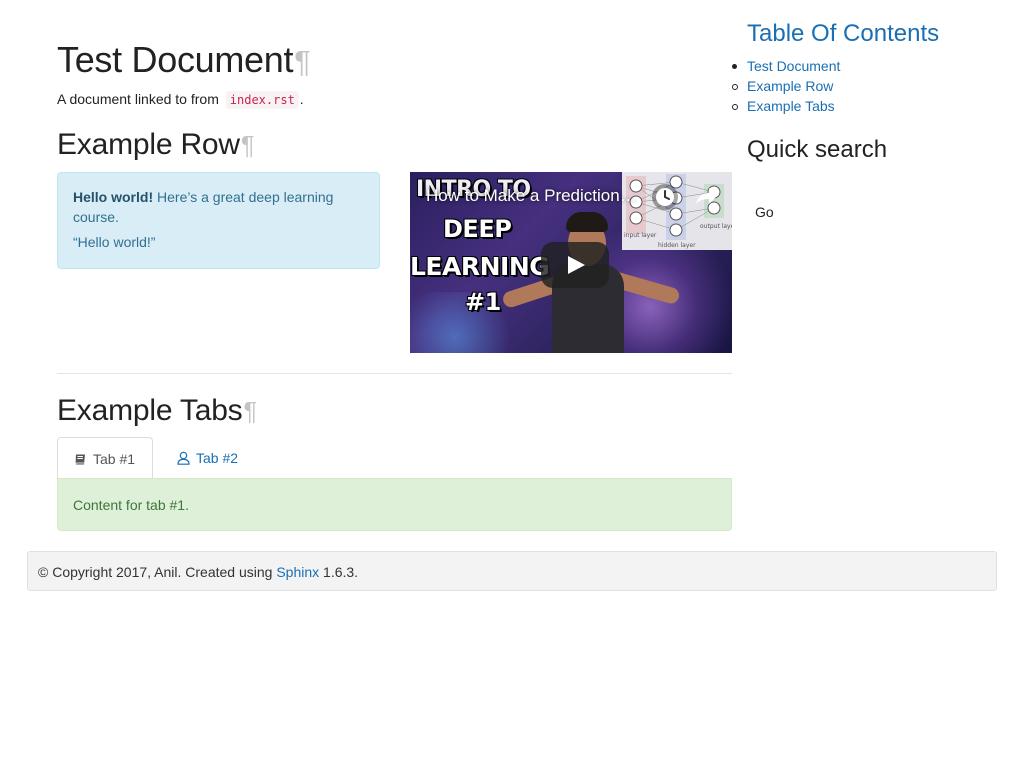 This screenshot has width=1024, height=768. Describe the element at coordinates (394, 373) in the screenshot. I see `divider` at that location.